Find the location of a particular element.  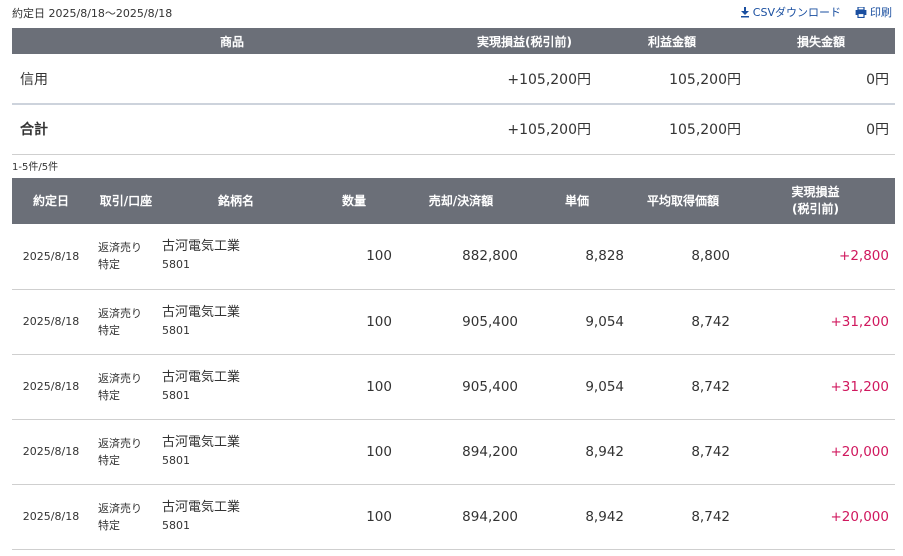

col-realized-pl: 実現損益 (税引前) is located at coordinates (815, 201).